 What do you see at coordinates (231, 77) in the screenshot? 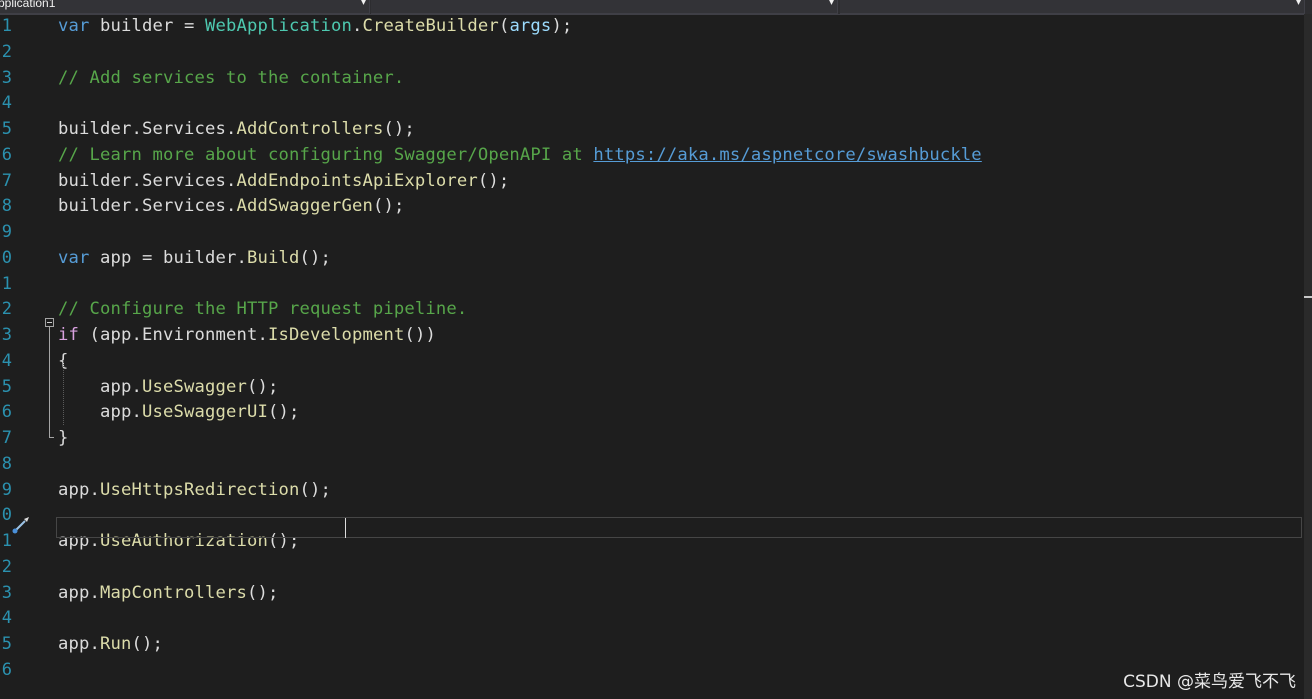
I see `code-token: // Add services to the container.` at bounding box center [231, 77].